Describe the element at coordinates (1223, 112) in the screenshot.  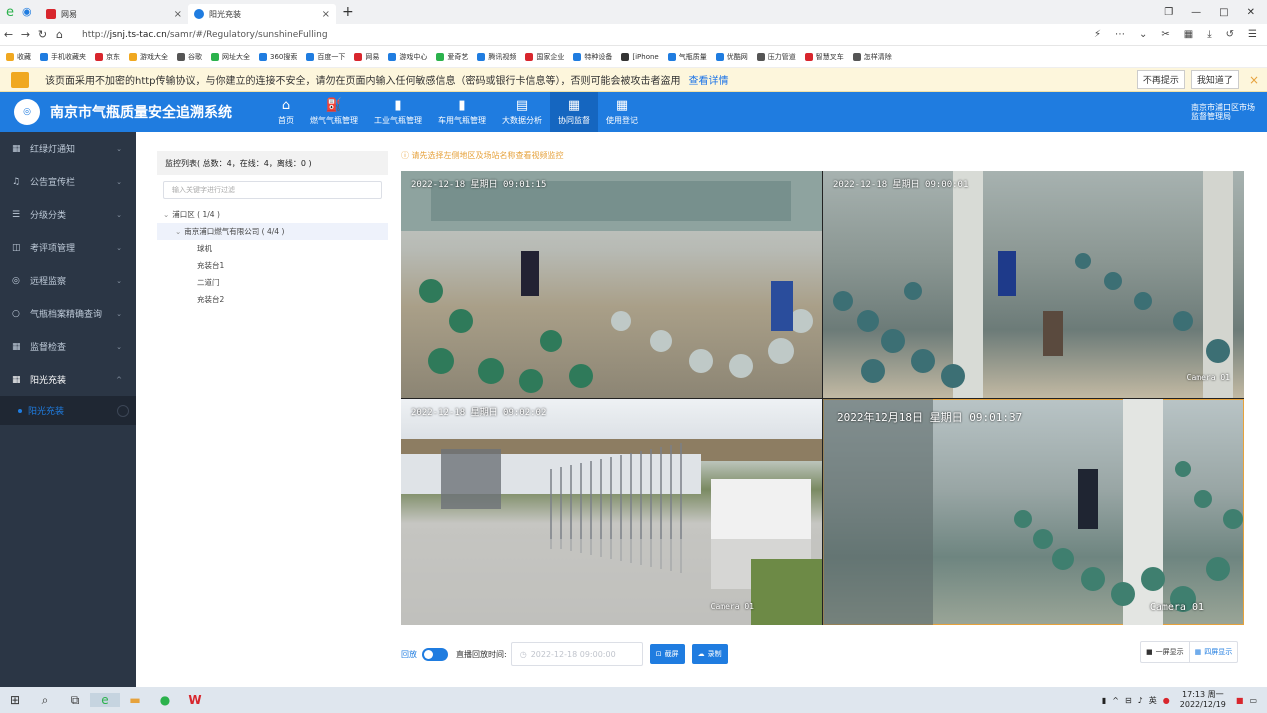
I see `user-menu: 南京市浦口区市场监督管理局` at that location.